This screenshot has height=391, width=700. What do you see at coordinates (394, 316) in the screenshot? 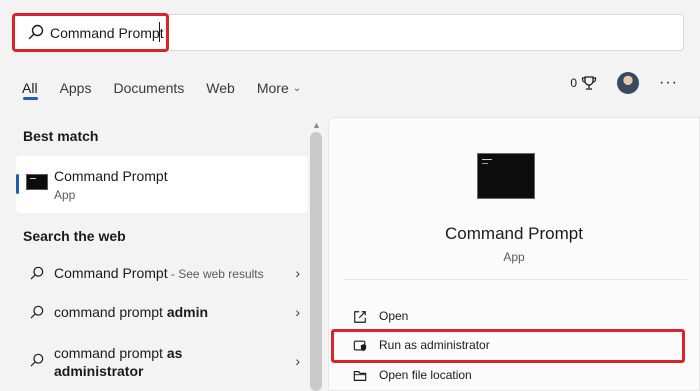
I see `open-label: Open` at bounding box center [394, 316].